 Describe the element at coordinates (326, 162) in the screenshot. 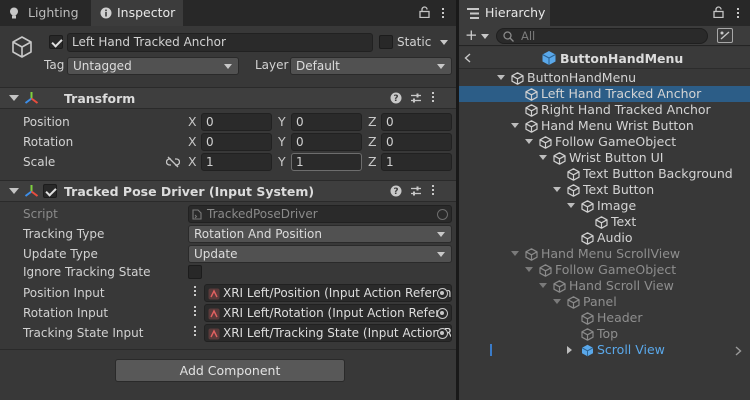

I see `scale-y-field: 1` at that location.